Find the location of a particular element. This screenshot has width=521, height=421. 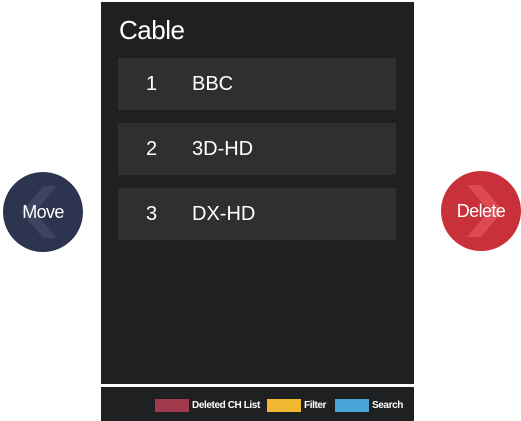

legend-search: Search is located at coordinates (369, 405).